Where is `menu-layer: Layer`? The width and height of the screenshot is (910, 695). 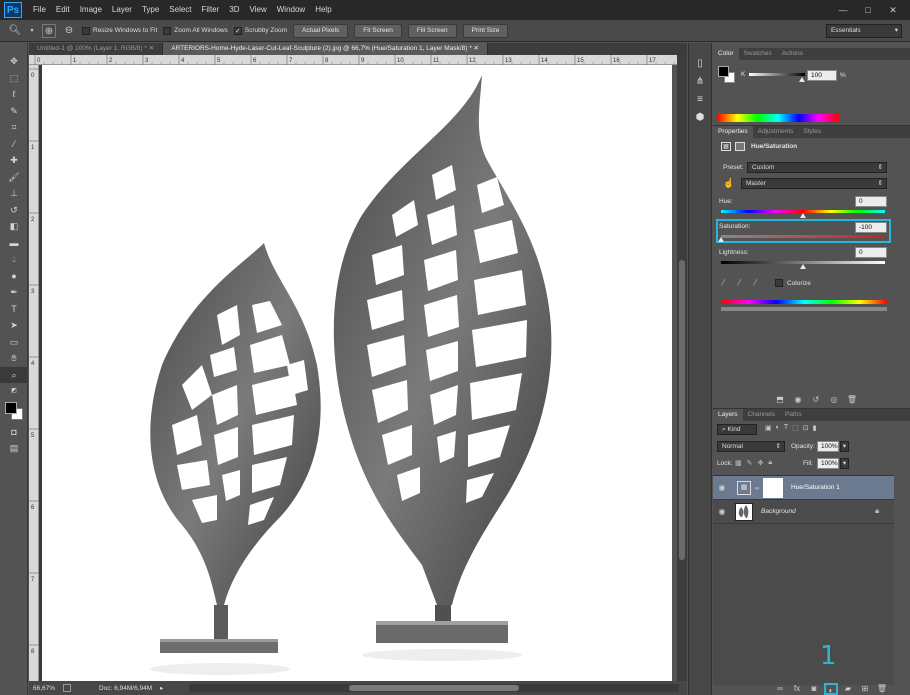
menu-layer: Layer is located at coordinates (122, 10).